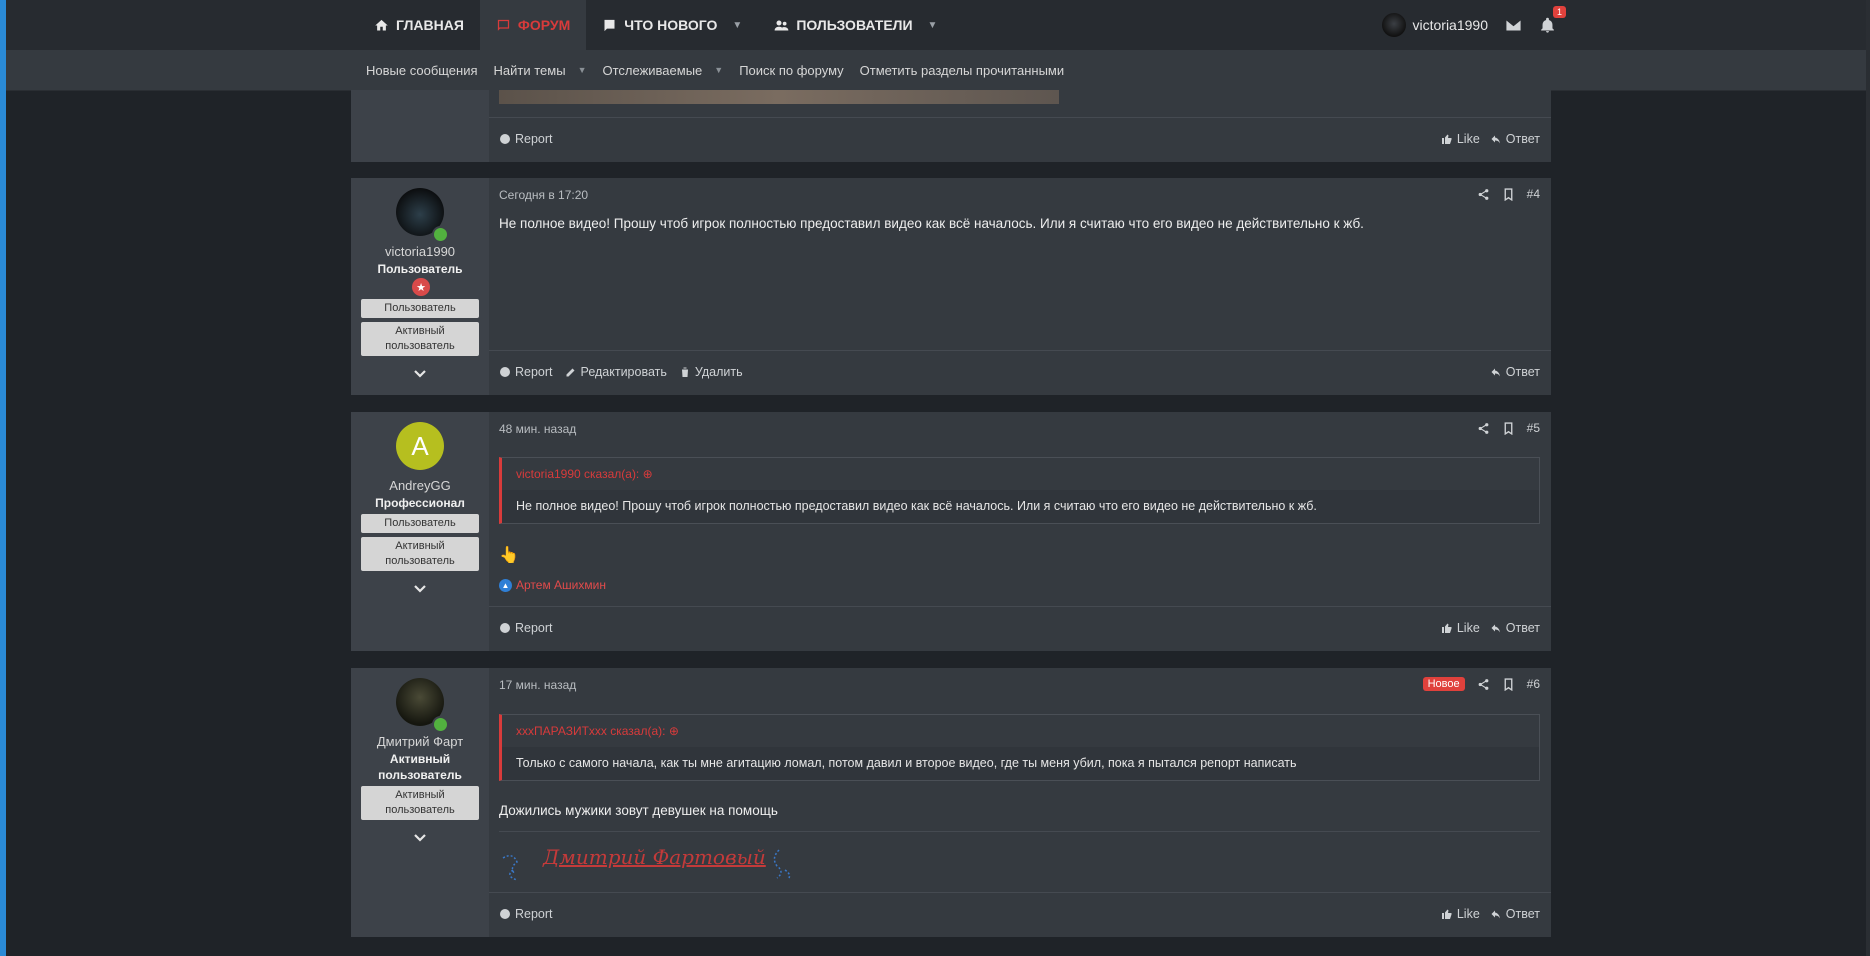 This screenshot has height=956, width=1870. What do you see at coordinates (1552, 20) in the screenshot?
I see `alerts-button: 1` at bounding box center [1552, 20].